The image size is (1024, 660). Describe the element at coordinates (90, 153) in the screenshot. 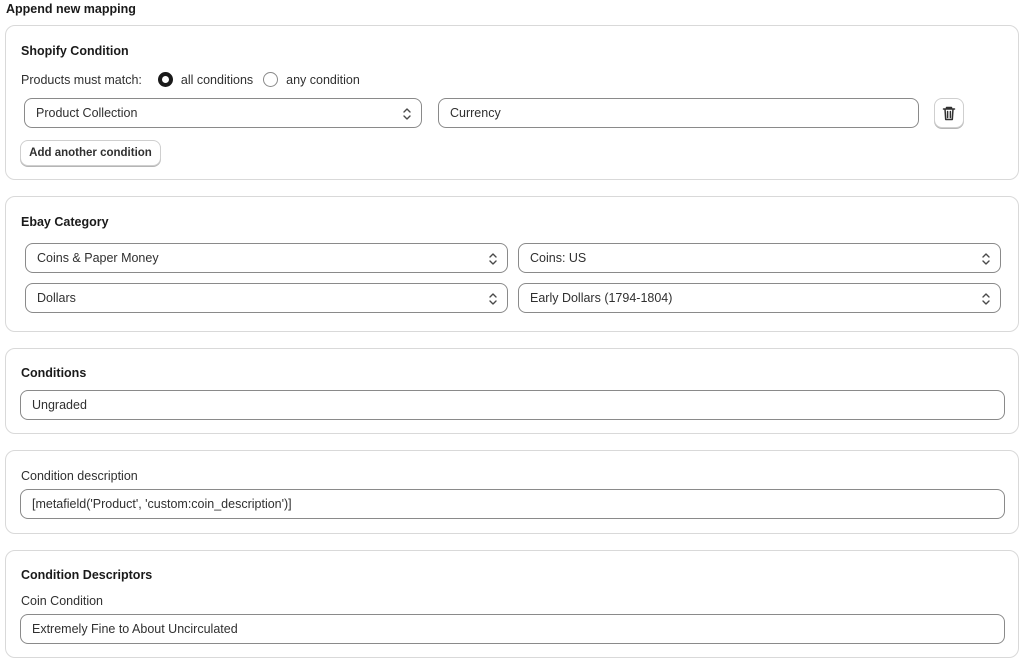

I see `add-another-condition-button: Add another condition` at that location.